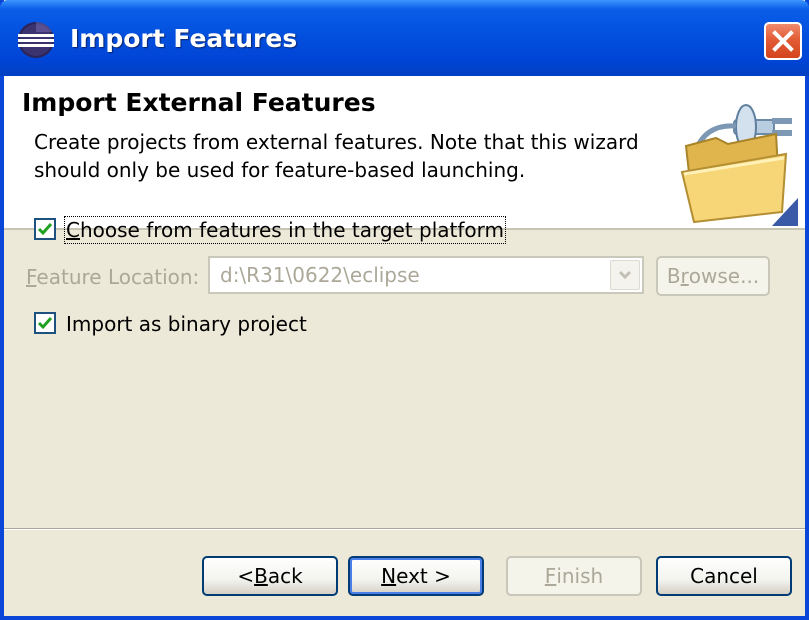  I want to click on finish-button: Finish, so click(574, 576).